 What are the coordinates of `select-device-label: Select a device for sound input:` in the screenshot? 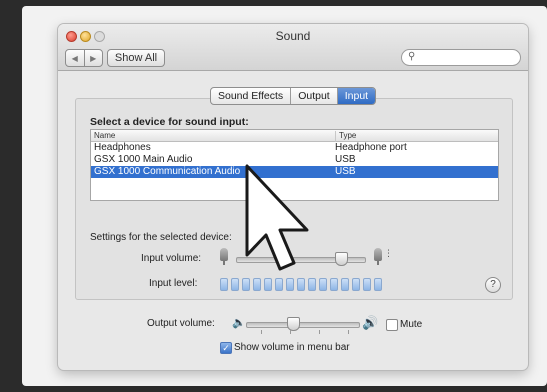 It's located at (169, 122).